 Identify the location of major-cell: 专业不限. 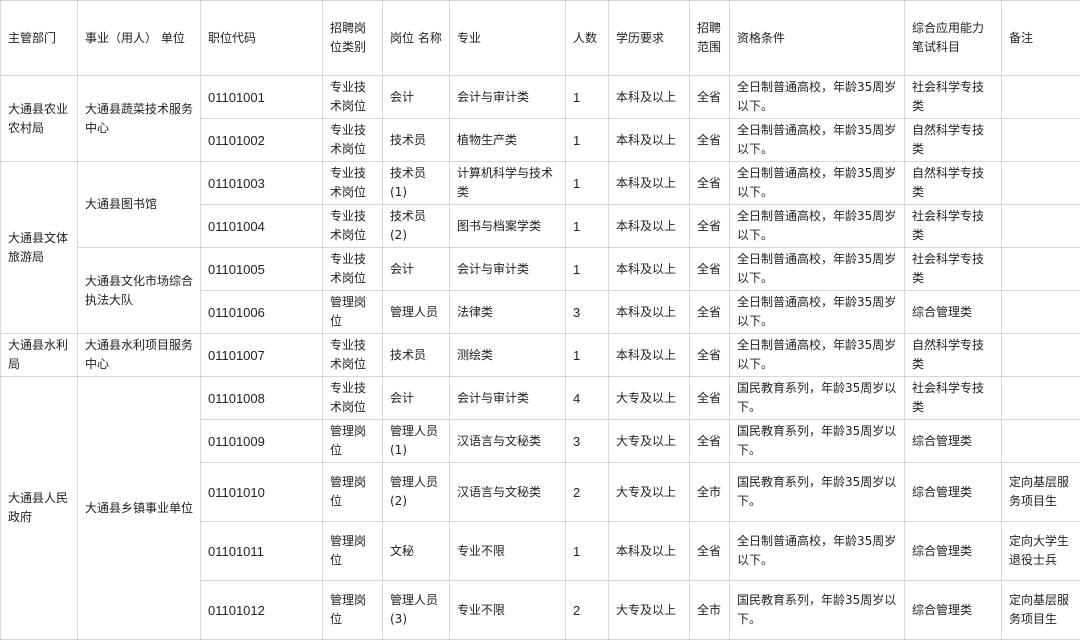
(507, 610).